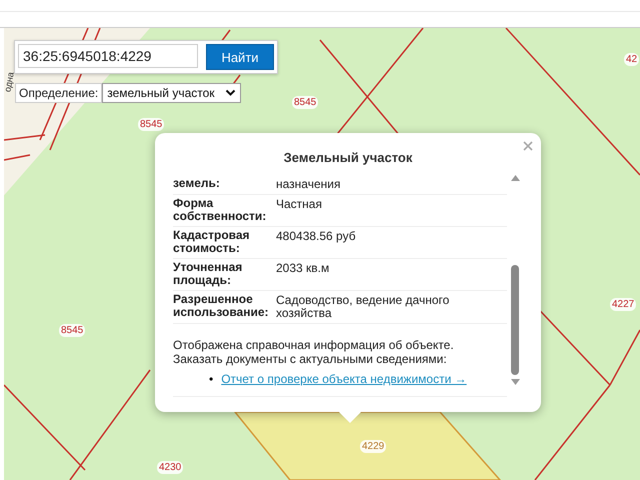 The image size is (640, 480). Describe the element at coordinates (528, 146) in the screenshot. I see `close-icon` at that location.